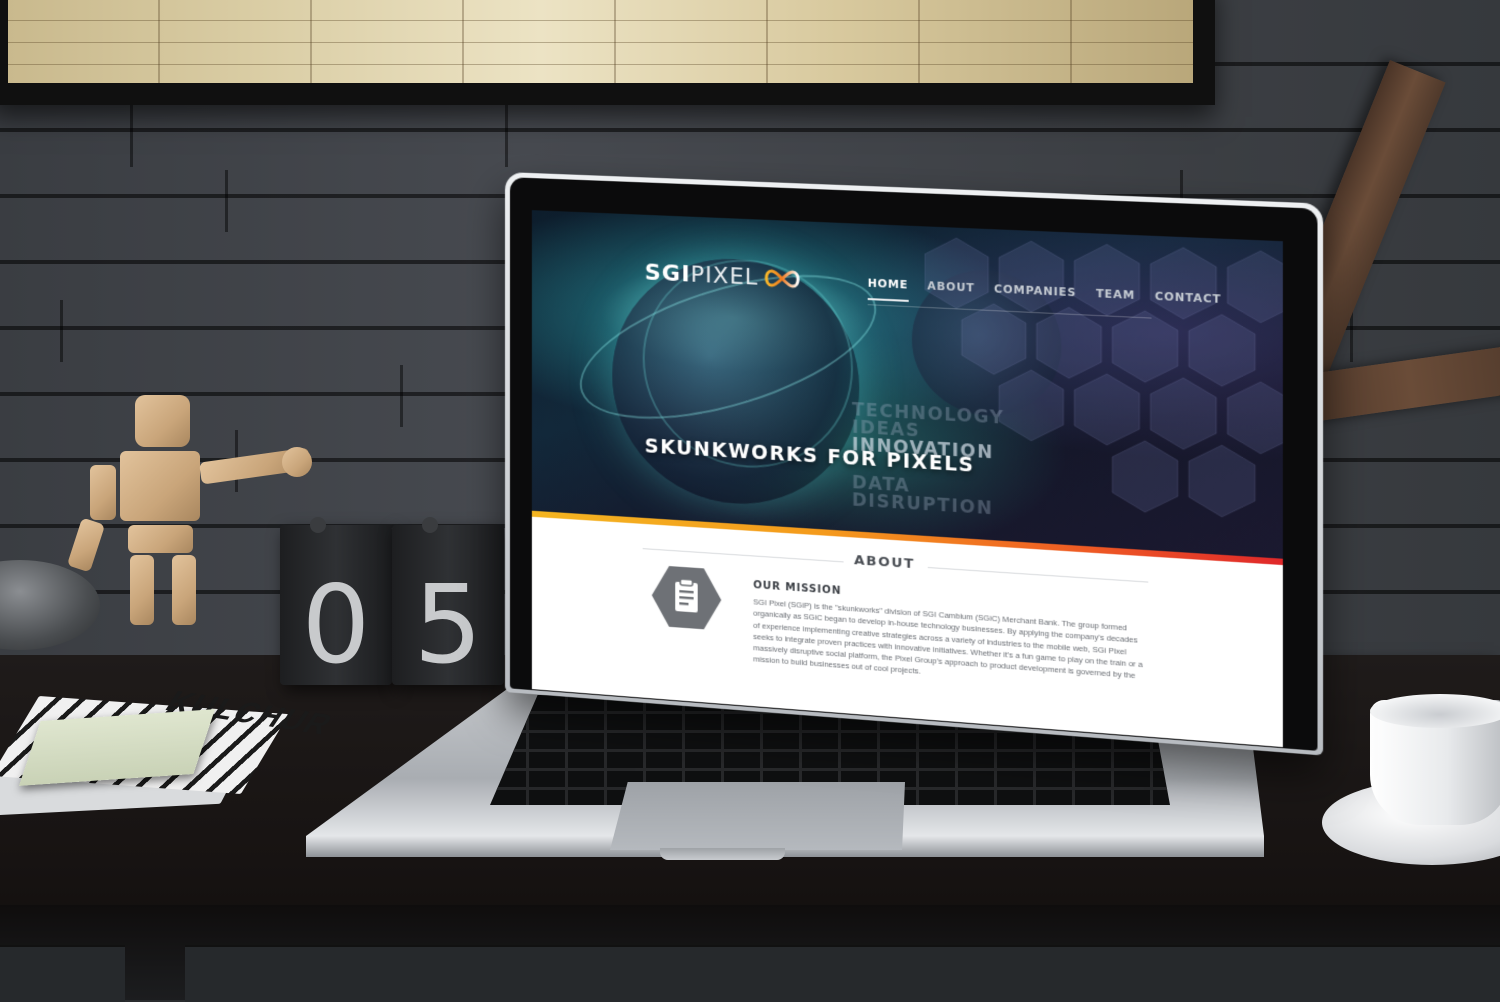 This screenshot has height=1002, width=1500. I want to click on nav-contact: CONTACT, so click(1188, 303).